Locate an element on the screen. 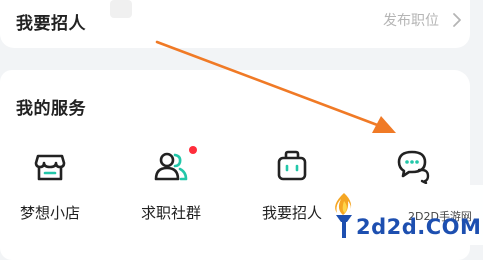 Image resolution: width=483 pixels, height=260 pixels. site-watermark: 2D2D手游网 2d2d.COM is located at coordinates (402, 215).